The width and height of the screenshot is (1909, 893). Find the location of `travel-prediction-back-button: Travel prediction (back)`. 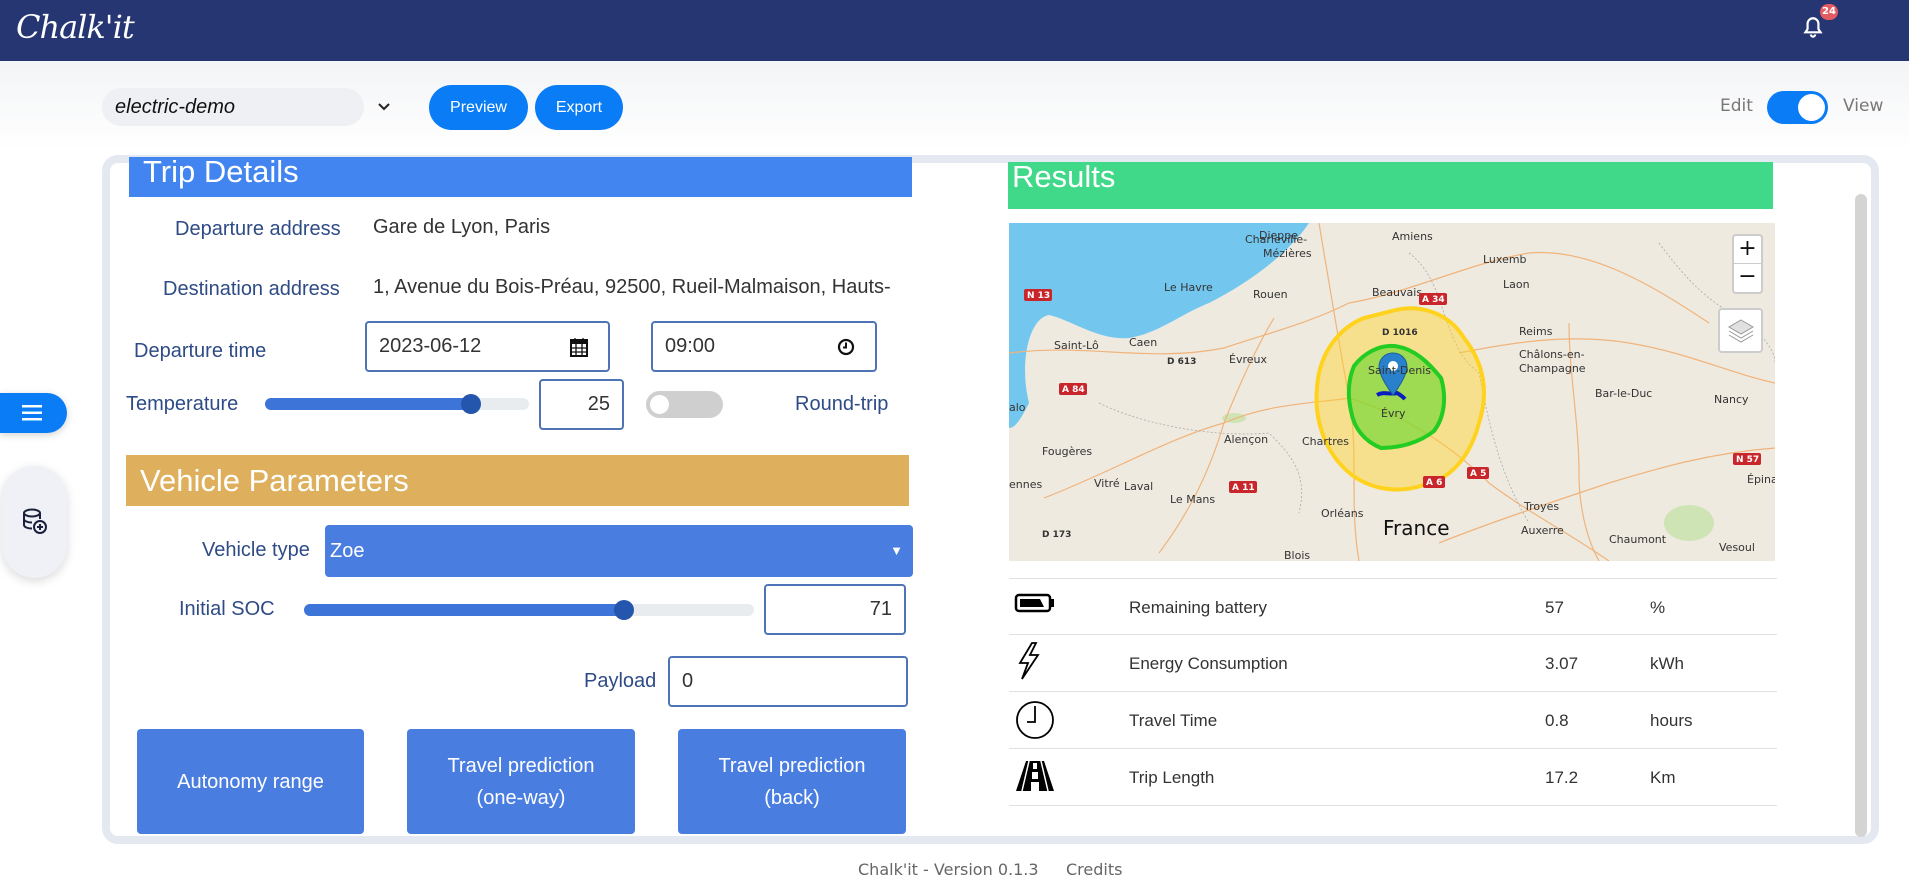

travel-prediction-back-button: Travel prediction (back) is located at coordinates (792, 781).